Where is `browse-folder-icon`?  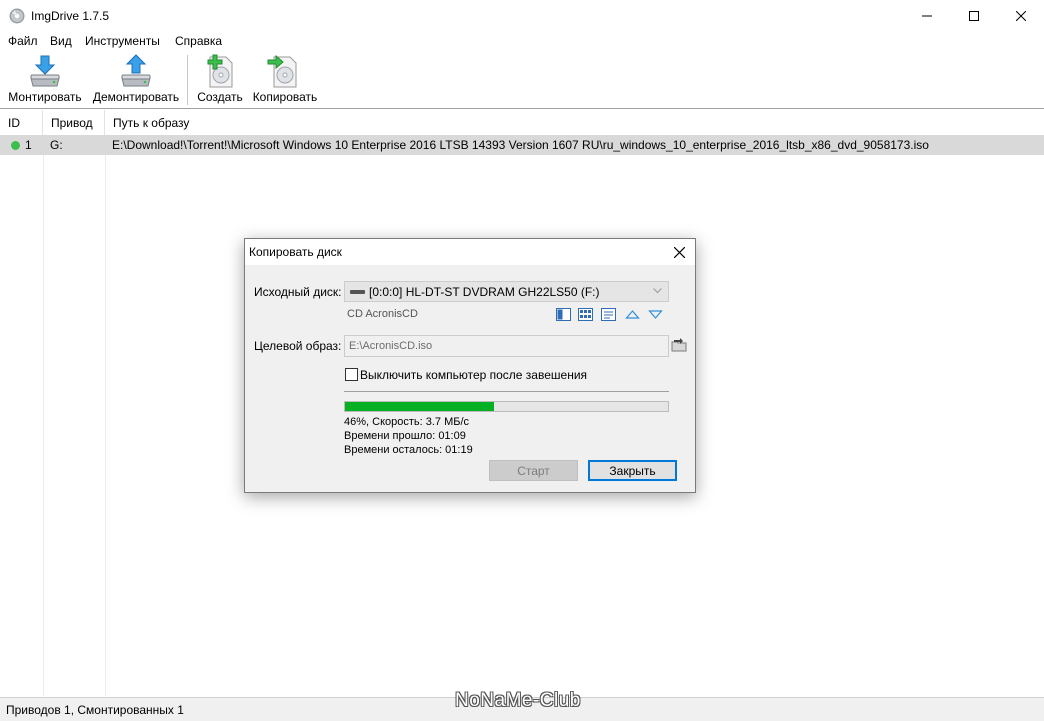 browse-folder-icon is located at coordinates (679, 345).